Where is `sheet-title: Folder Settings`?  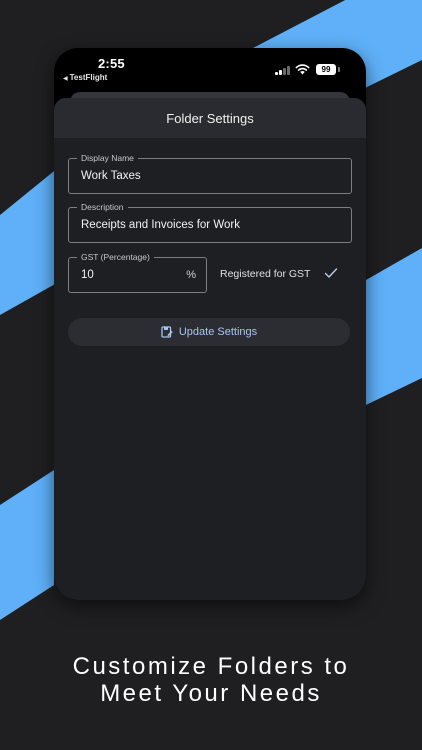 sheet-title: Folder Settings is located at coordinates (210, 118).